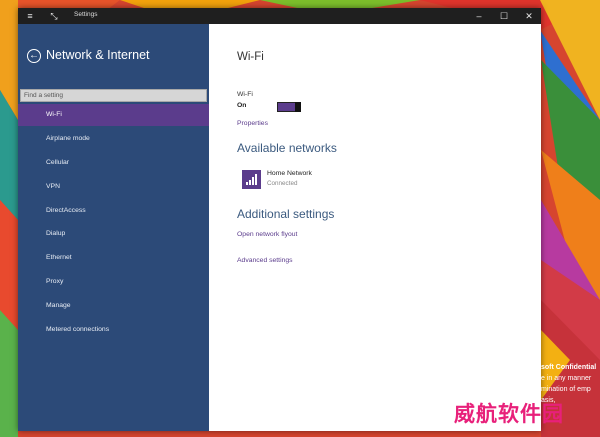 This screenshot has height=437, width=600. What do you see at coordinates (252, 123) in the screenshot?
I see `properties-link: Properties` at bounding box center [252, 123].